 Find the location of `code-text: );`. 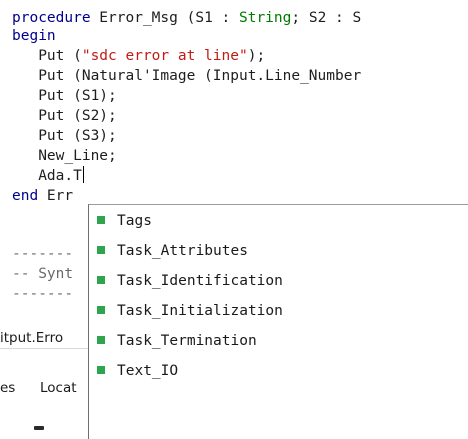

code-text: ); is located at coordinates (256, 56).